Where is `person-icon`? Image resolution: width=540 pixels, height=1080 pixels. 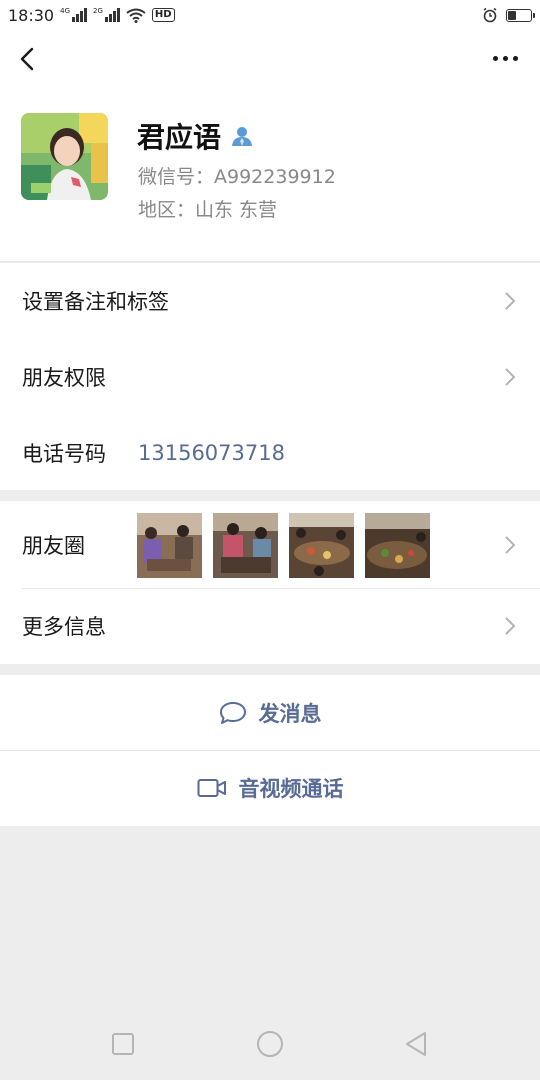 person-icon is located at coordinates (242, 136).